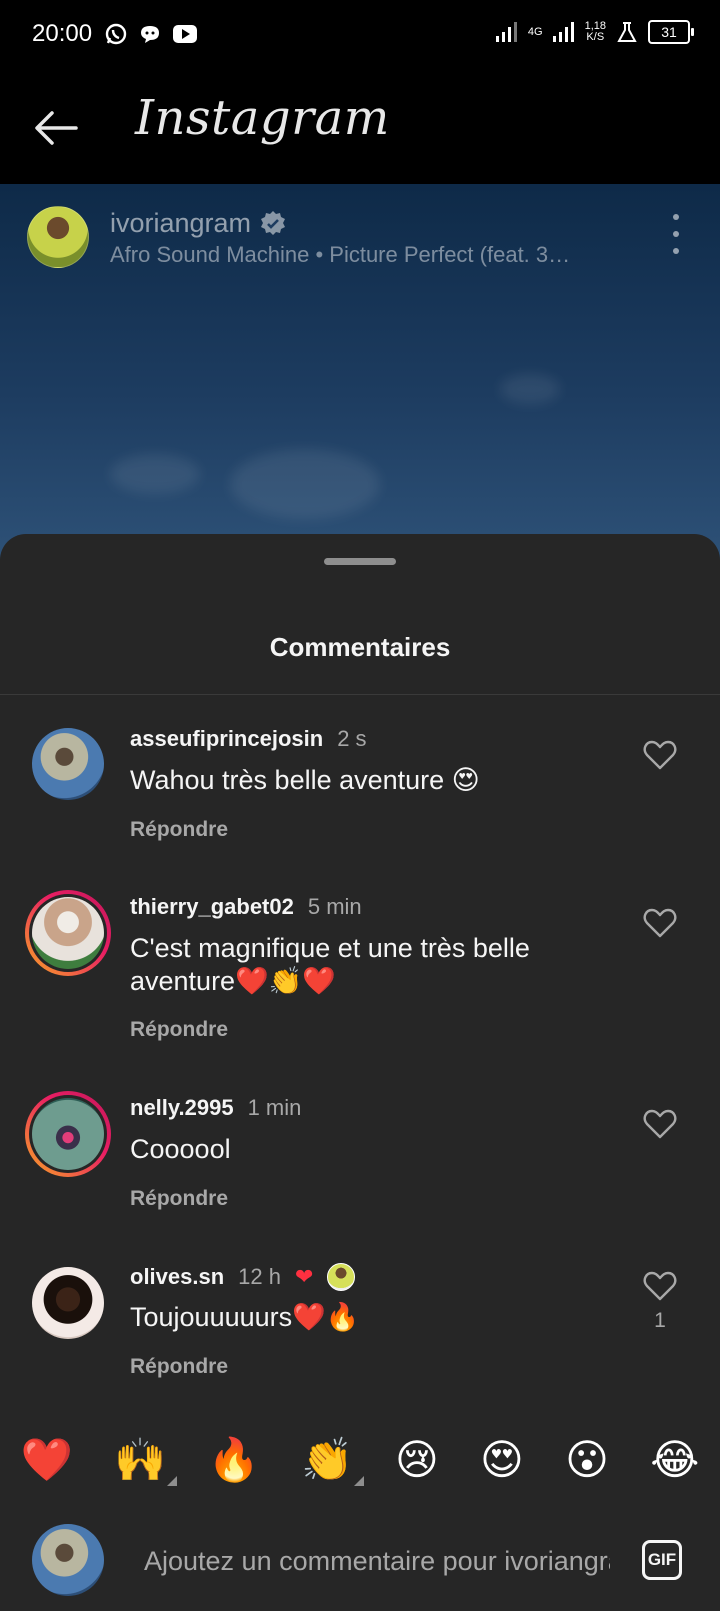 The width and height of the screenshot is (720, 1611). What do you see at coordinates (274, 1107) in the screenshot?
I see `comment-time: 1 min` at bounding box center [274, 1107].